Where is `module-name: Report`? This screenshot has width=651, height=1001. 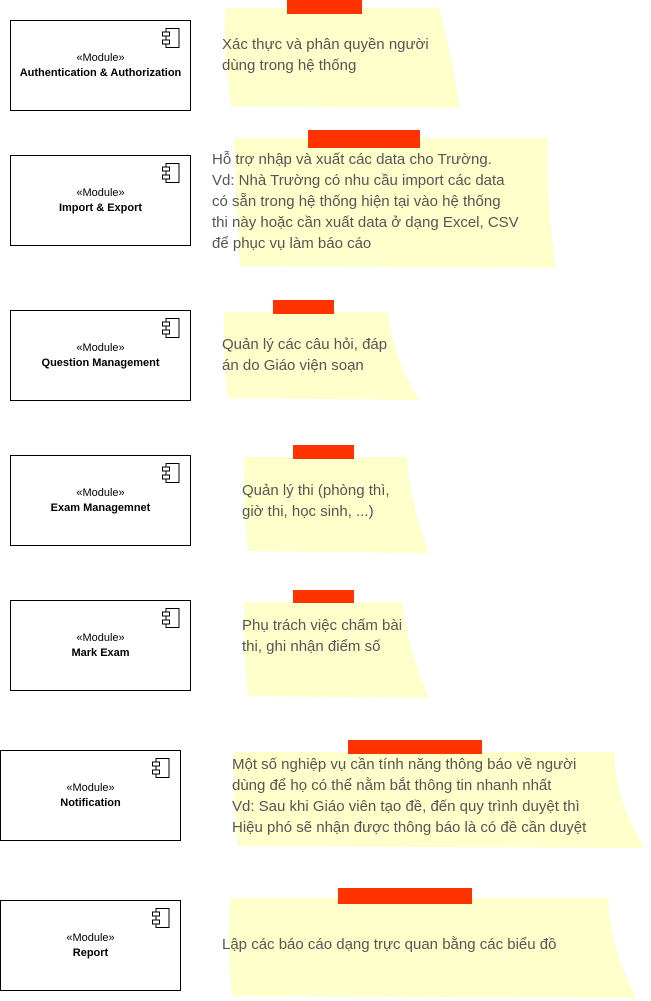 module-name: Report is located at coordinates (90, 952).